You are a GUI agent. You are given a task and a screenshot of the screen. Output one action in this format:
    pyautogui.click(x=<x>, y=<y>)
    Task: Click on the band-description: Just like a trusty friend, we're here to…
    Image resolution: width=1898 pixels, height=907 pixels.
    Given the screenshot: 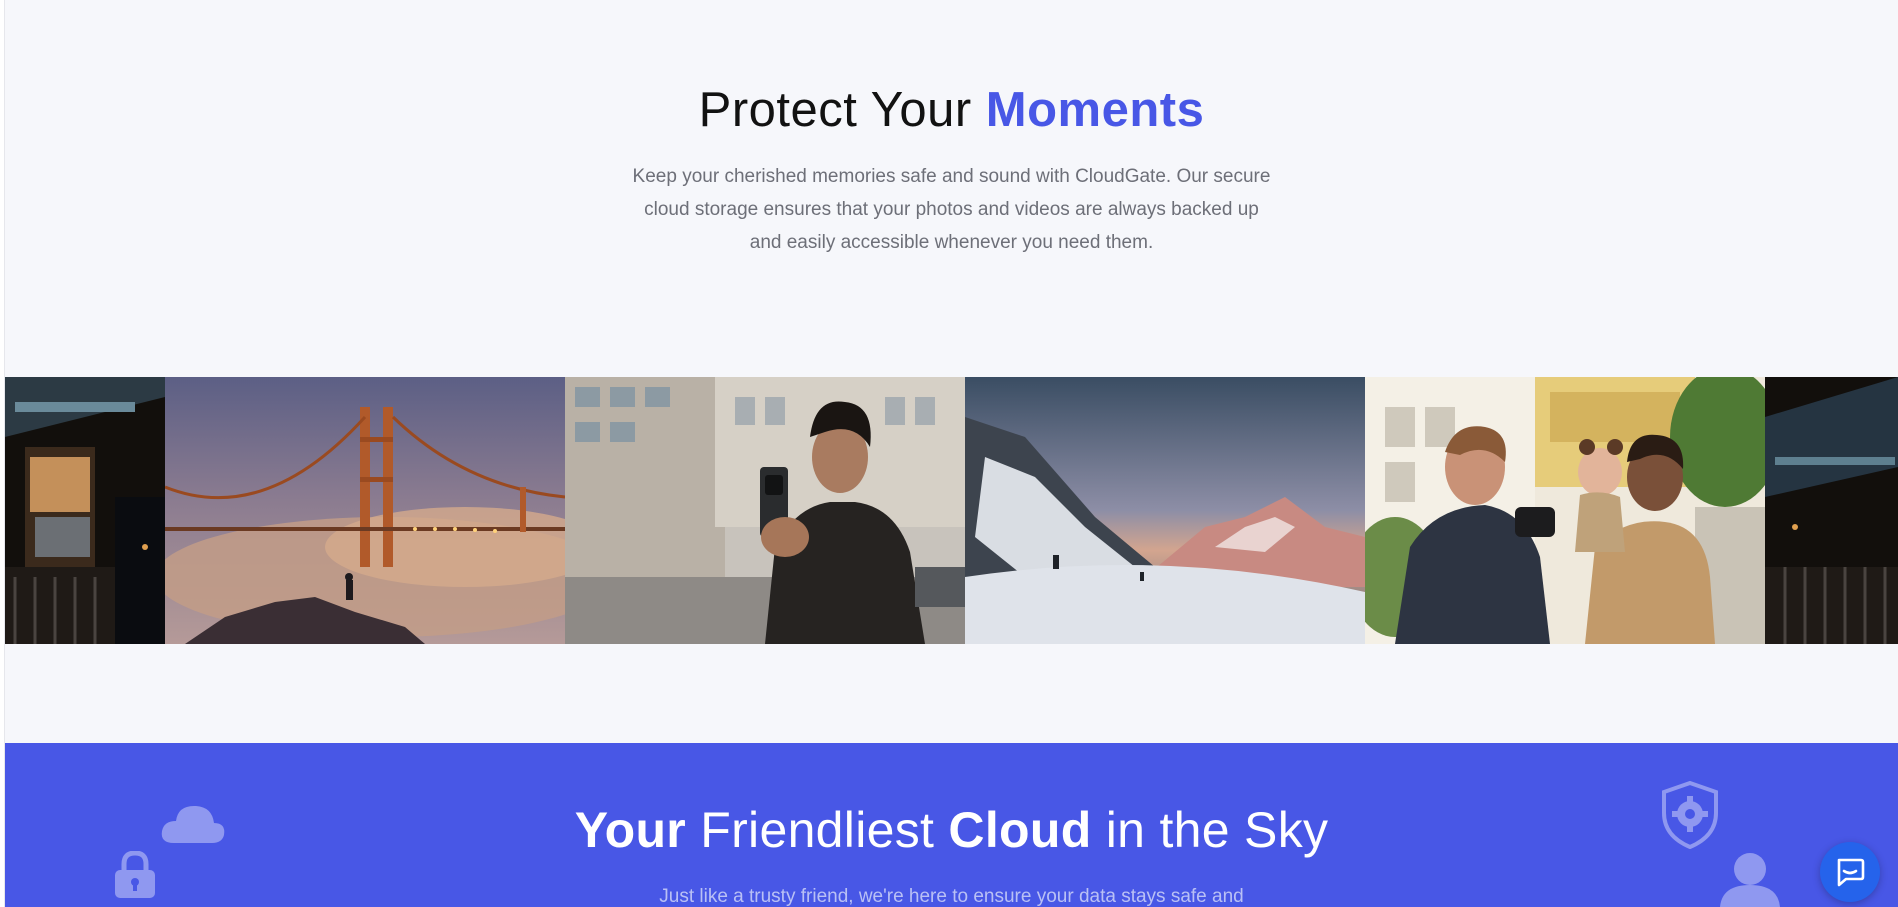 What is the action you would take?
    pyautogui.click(x=951, y=896)
    